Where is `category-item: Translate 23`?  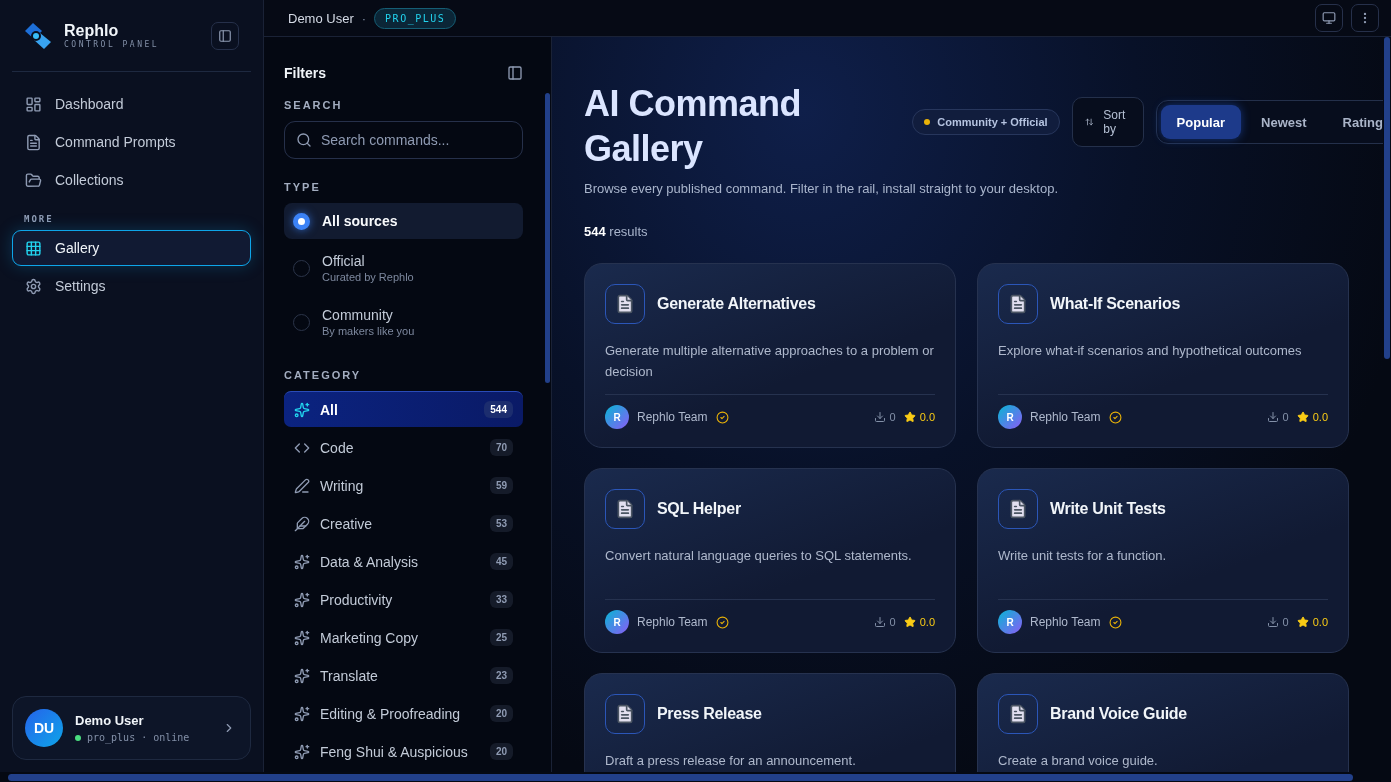 category-item: Translate 23 is located at coordinates (403, 675).